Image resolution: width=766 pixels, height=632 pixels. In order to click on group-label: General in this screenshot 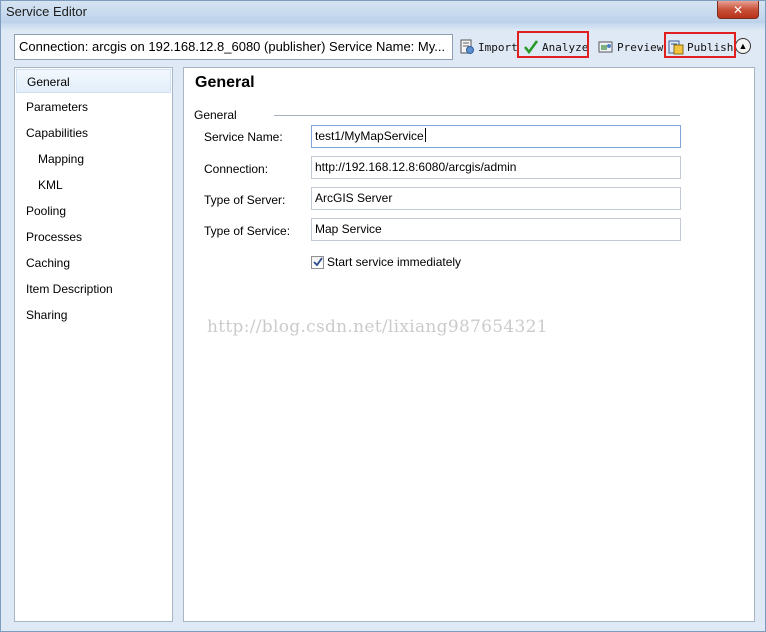, I will do `click(215, 115)`.